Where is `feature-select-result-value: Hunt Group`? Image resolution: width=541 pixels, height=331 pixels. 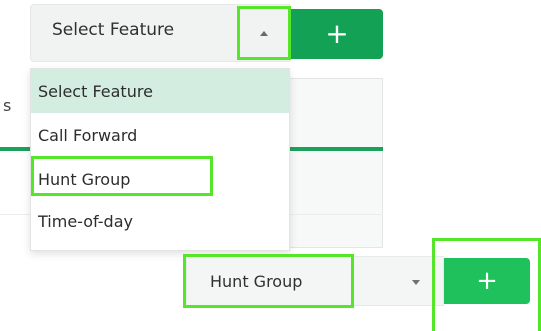
feature-select-result-value: Hunt Group is located at coordinates (256, 281).